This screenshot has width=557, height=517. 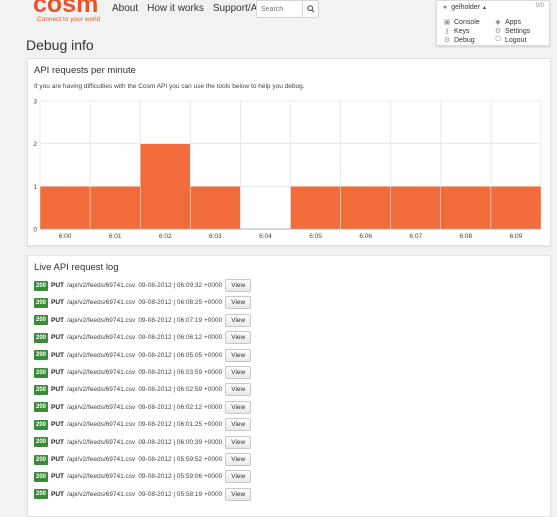 I want to click on apps-icon: ◆, so click(x=498, y=22).